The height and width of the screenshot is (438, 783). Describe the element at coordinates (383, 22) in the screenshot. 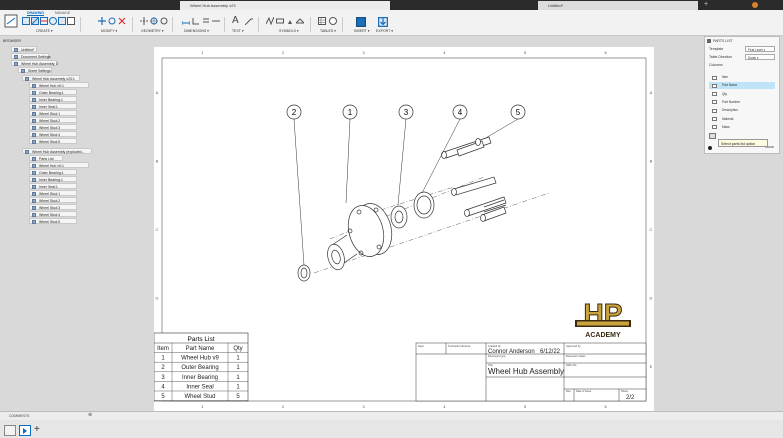

I see `export-pdf-icon` at that location.